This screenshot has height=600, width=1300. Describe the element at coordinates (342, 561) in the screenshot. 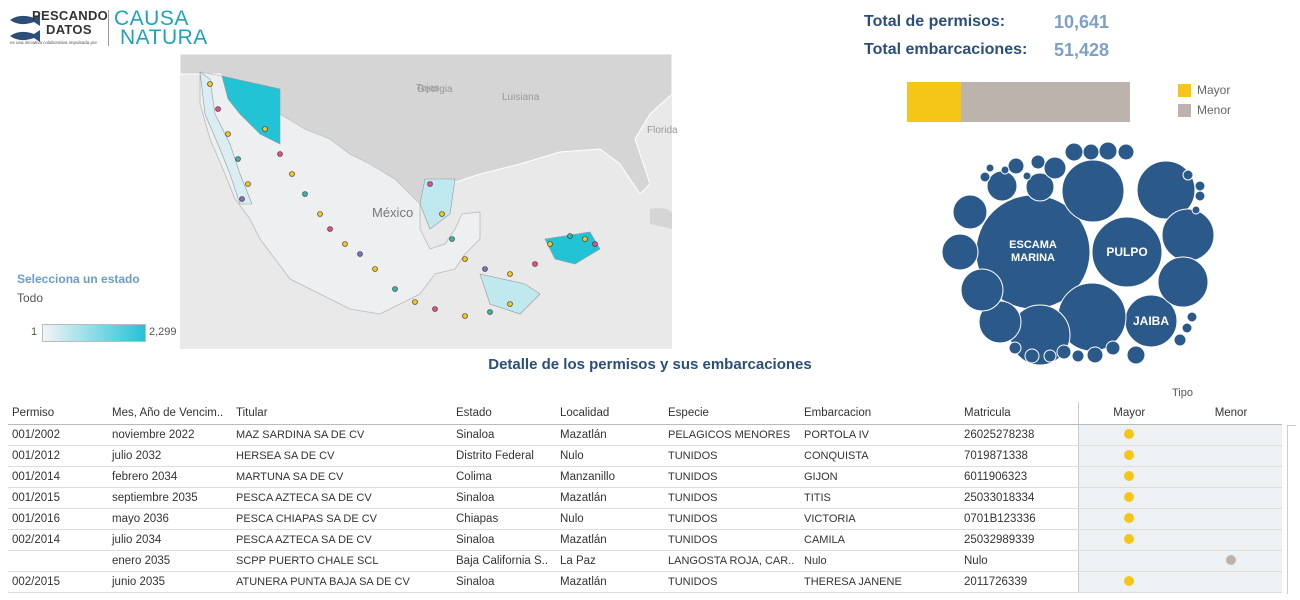

I see `cell-titular: SCPP PUERTO CHALE SCL` at that location.